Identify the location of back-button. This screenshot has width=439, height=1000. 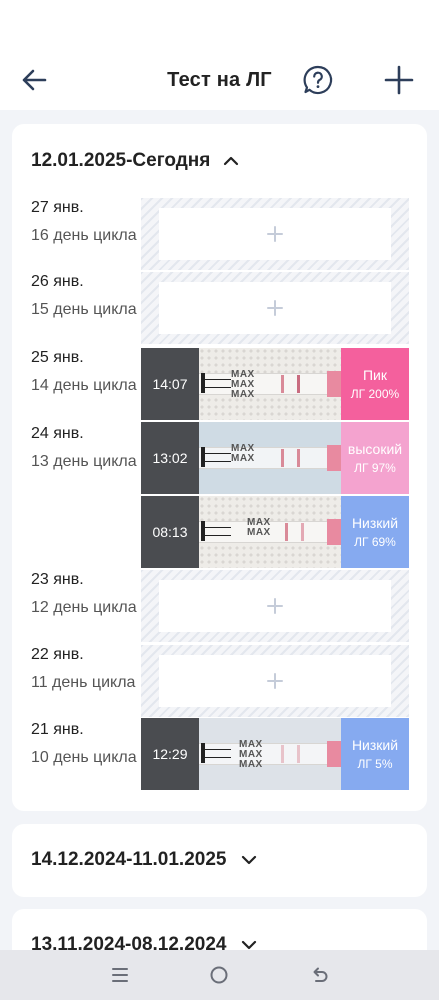
(34, 80).